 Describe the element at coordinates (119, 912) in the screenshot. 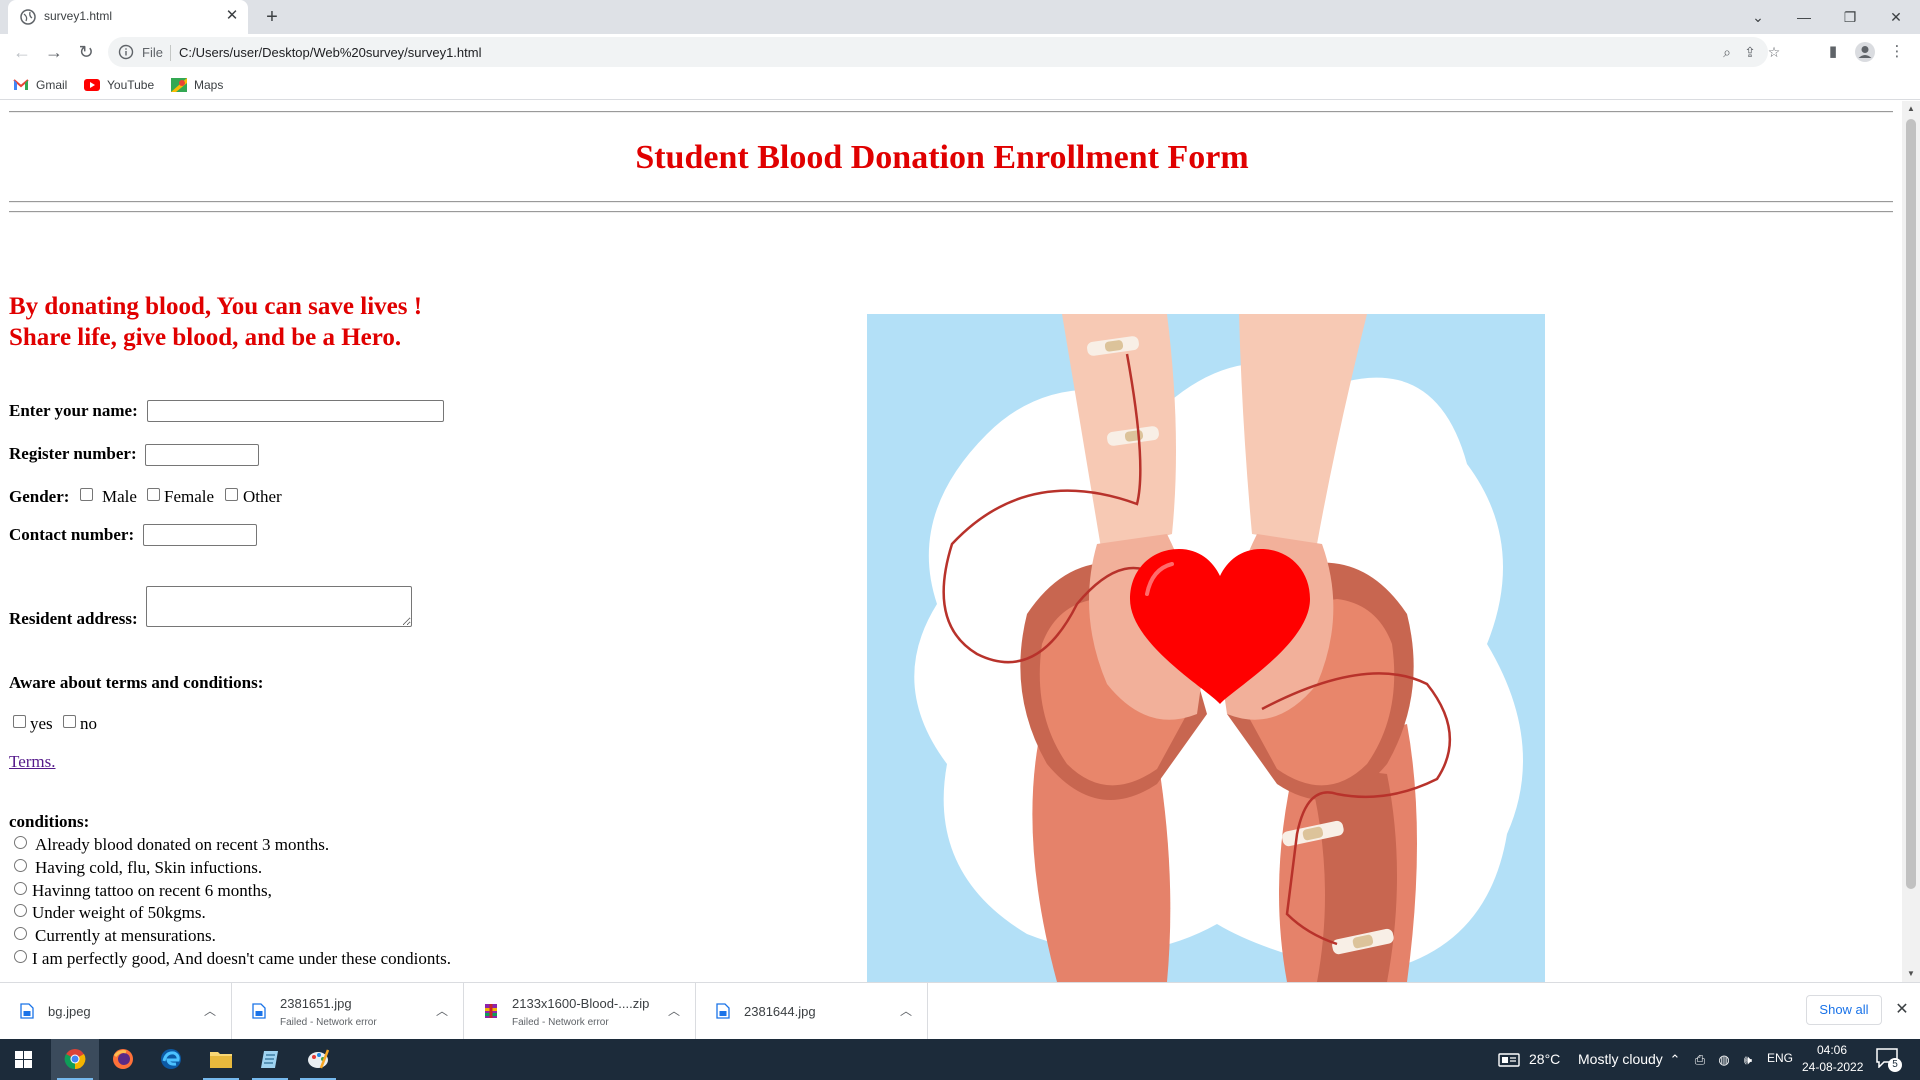

I see `condition-label: Under weight of 50kgms.` at that location.